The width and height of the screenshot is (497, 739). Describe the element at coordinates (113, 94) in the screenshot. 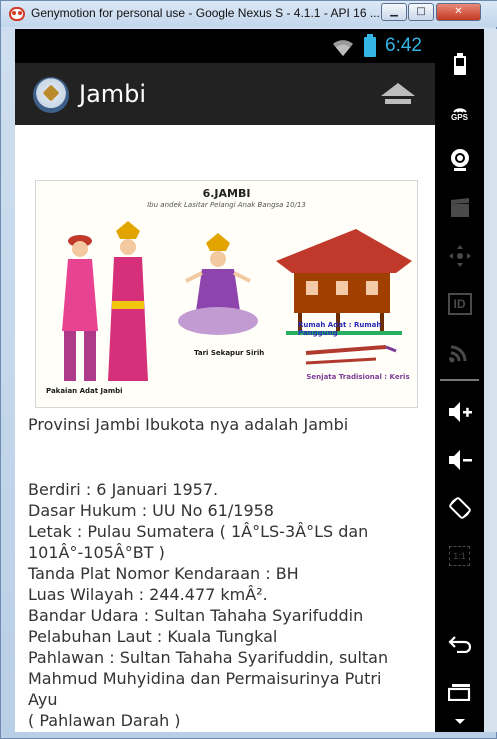

I see `page-title: Jambi` at that location.